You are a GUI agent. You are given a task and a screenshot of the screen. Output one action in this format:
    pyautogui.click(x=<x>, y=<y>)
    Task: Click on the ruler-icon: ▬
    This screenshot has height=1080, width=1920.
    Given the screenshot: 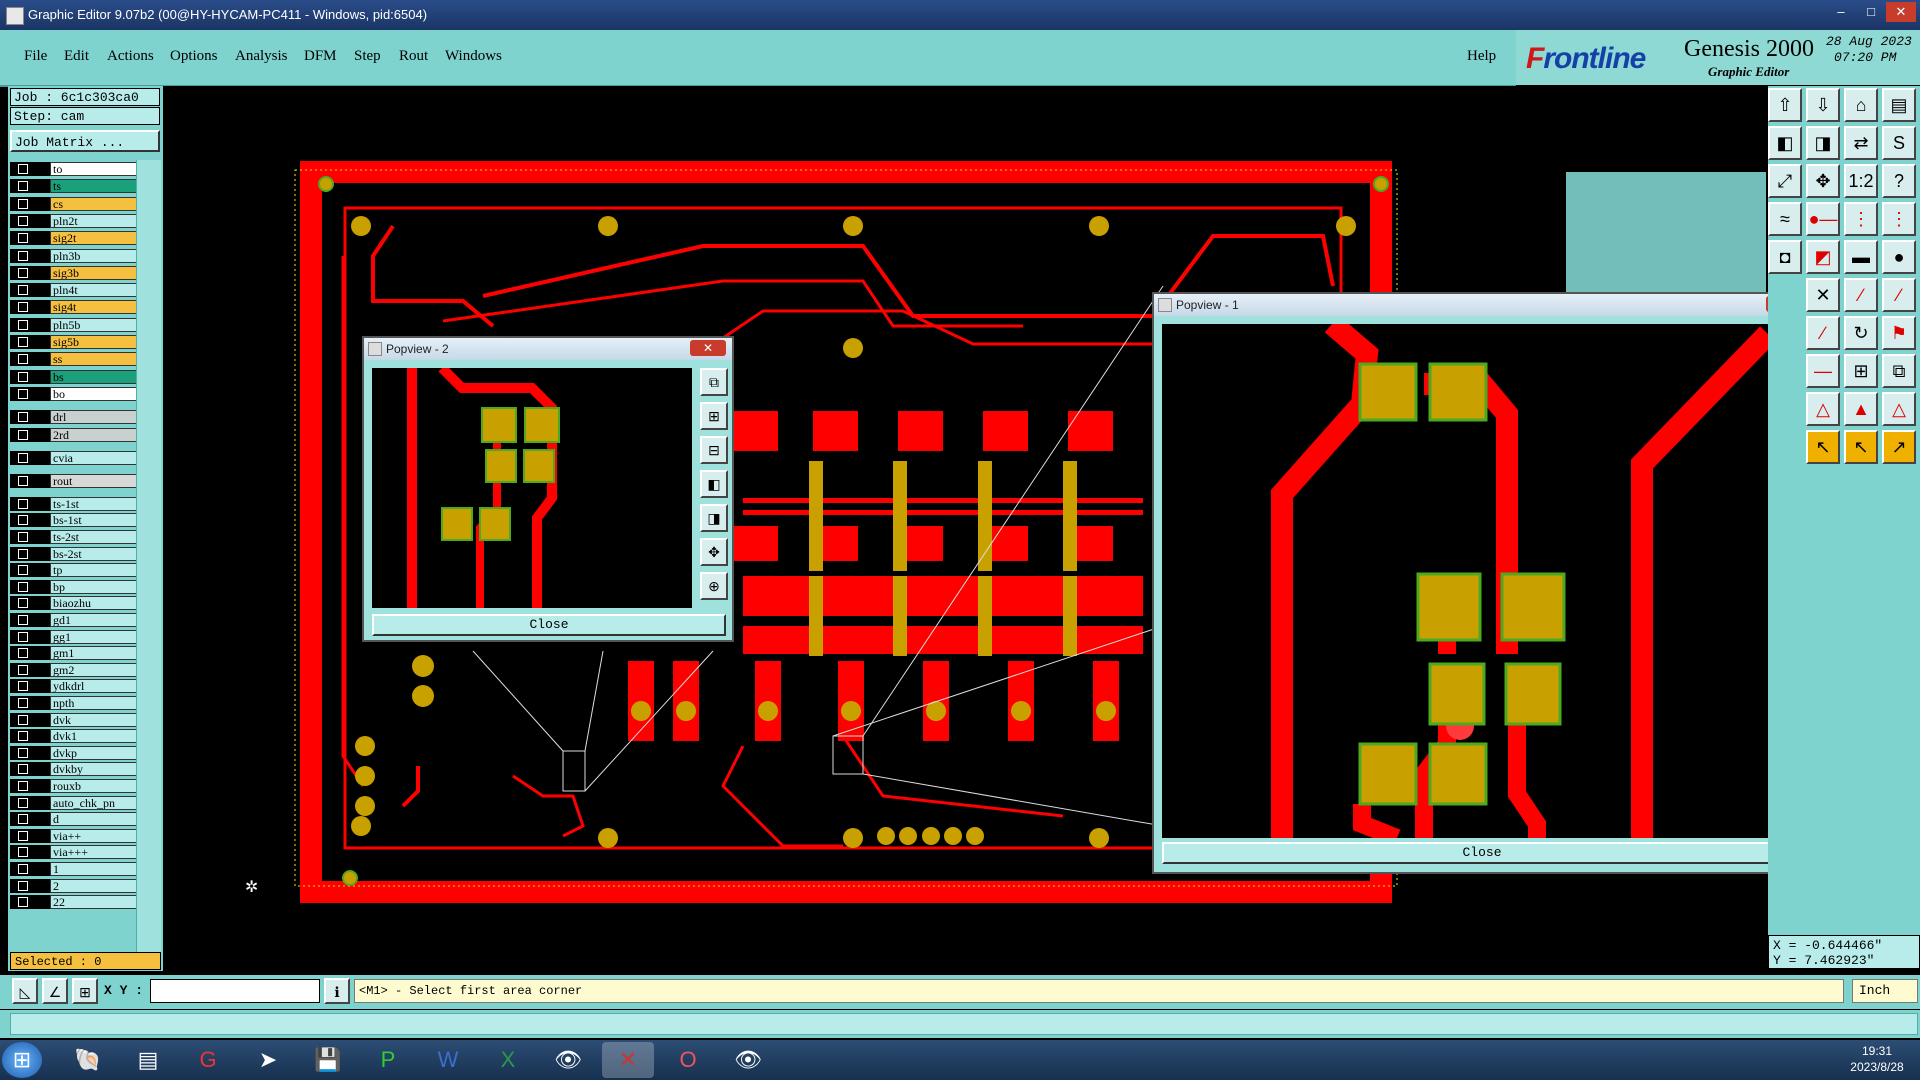 What is the action you would take?
    pyautogui.click(x=1861, y=257)
    